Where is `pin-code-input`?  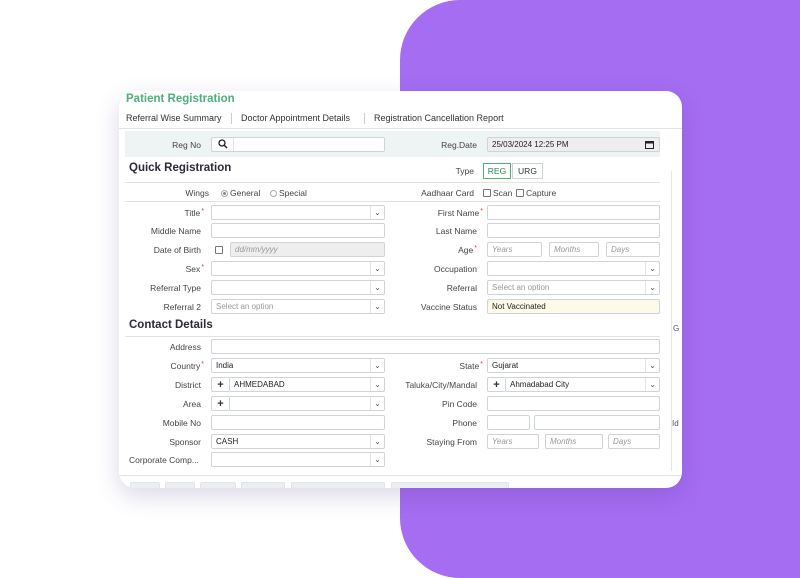 pin-code-input is located at coordinates (573, 403).